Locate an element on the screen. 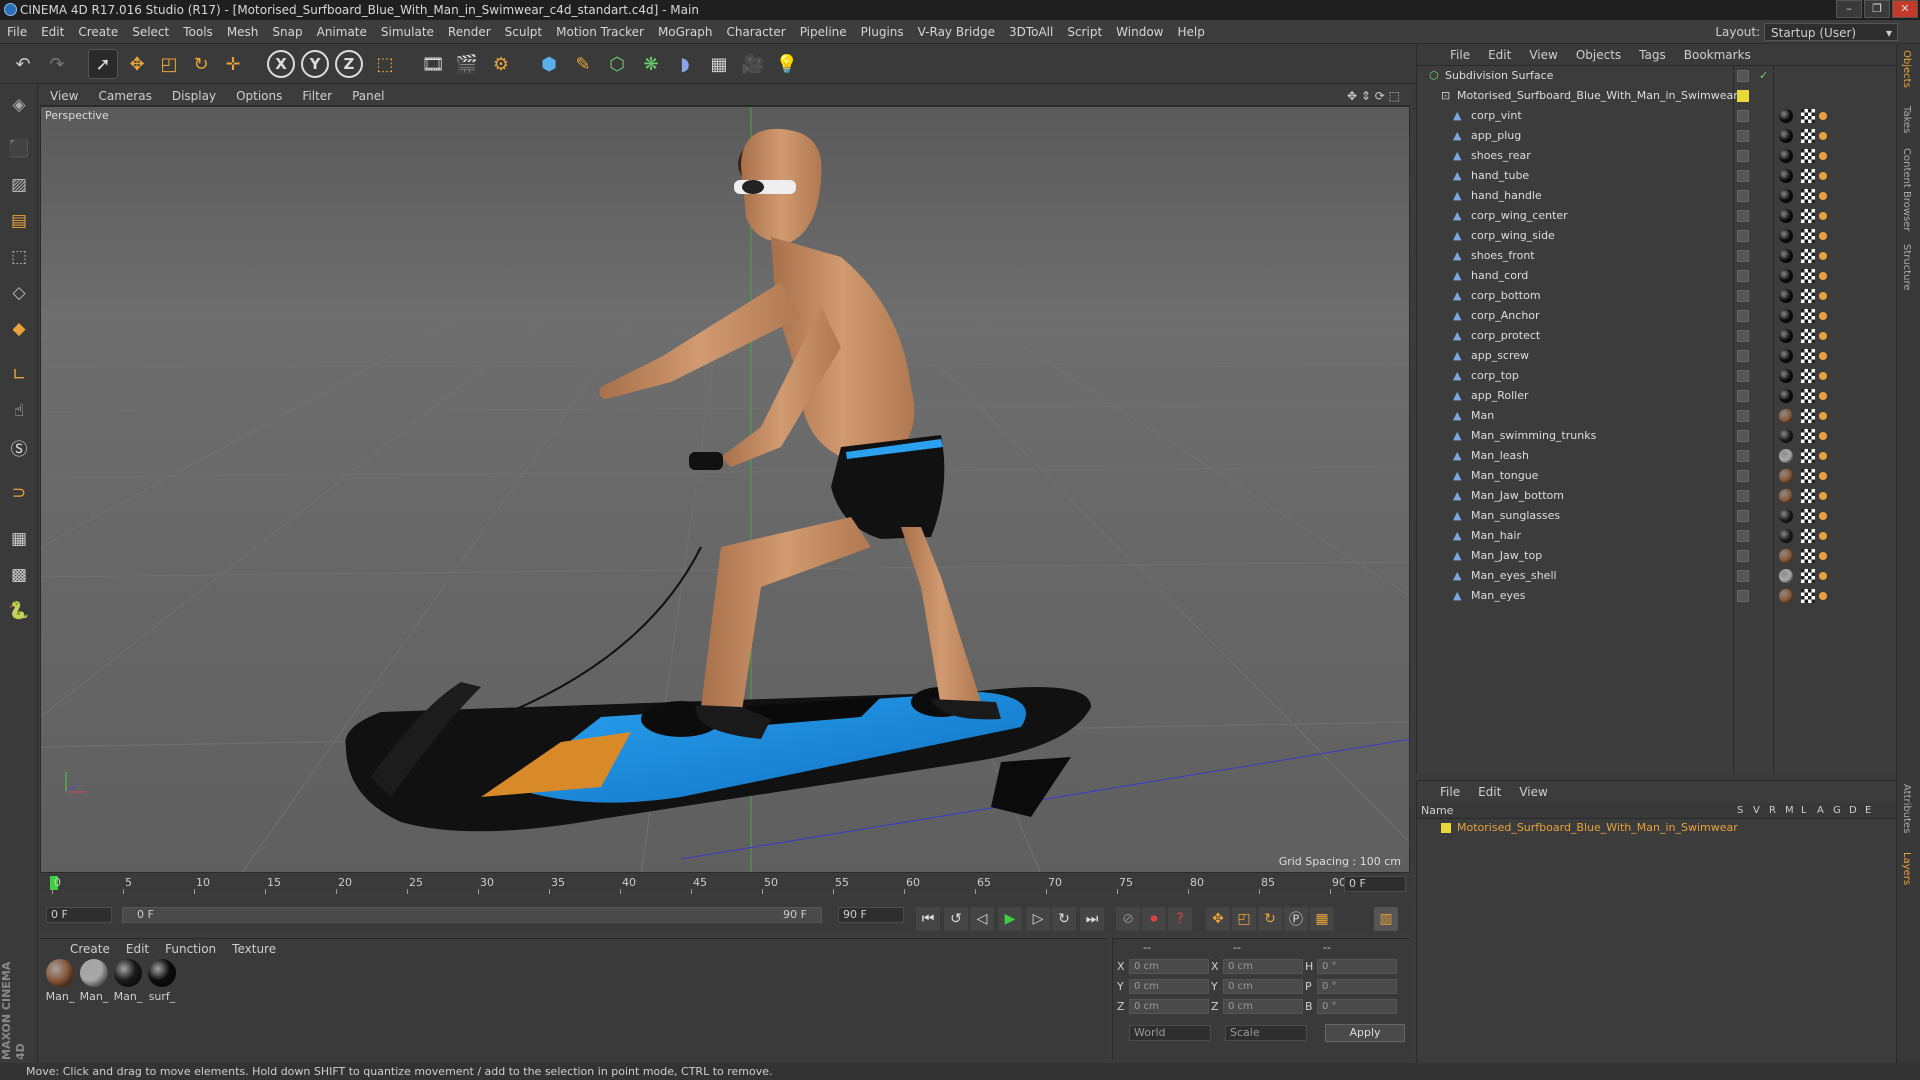  locked-workplane-icon: ▩ is located at coordinates (19, 575).